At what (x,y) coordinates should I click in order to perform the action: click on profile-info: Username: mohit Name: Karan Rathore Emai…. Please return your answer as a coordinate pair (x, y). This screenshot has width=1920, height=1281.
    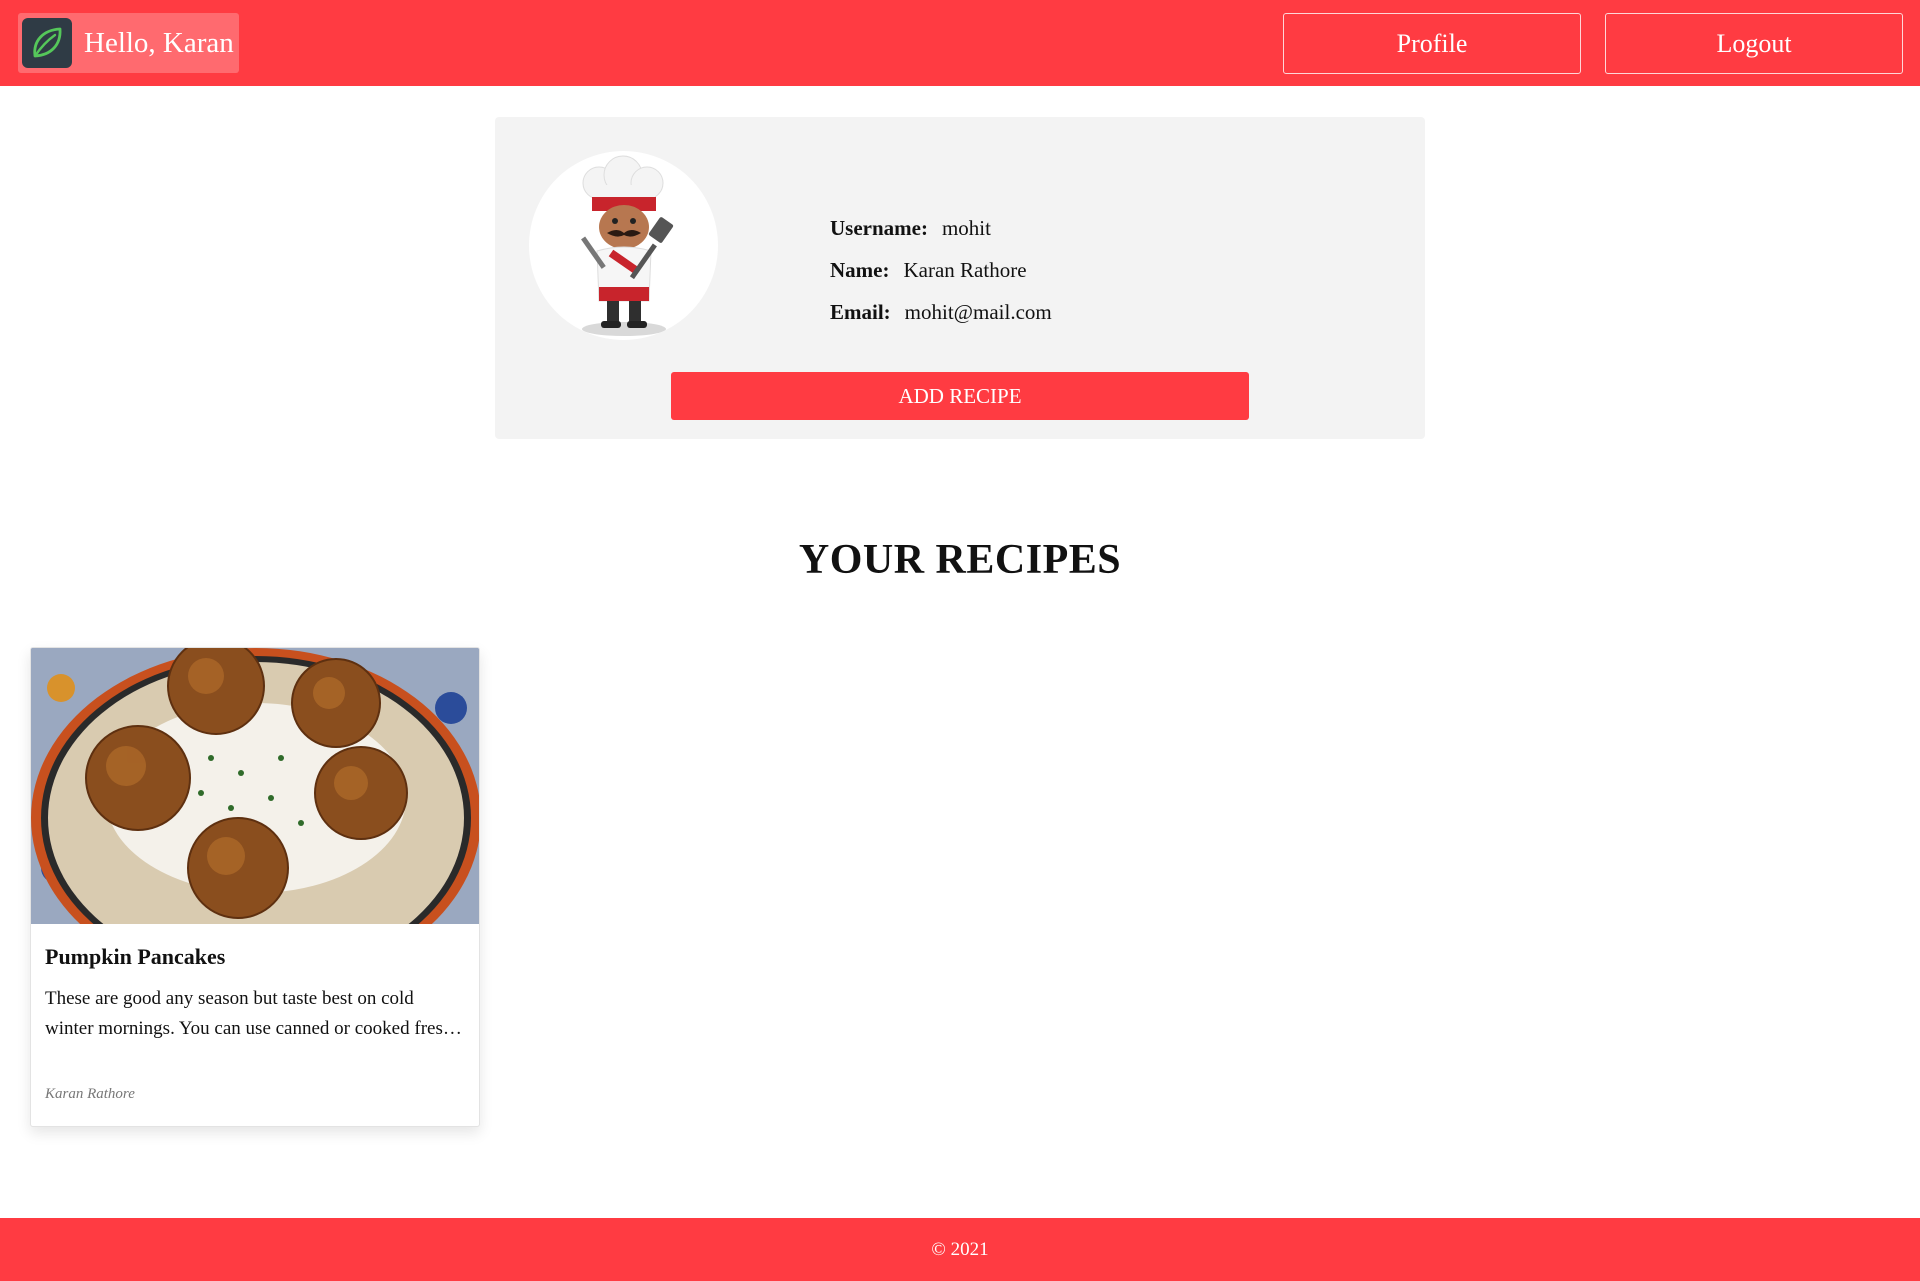
    Looking at the image, I should click on (941, 270).